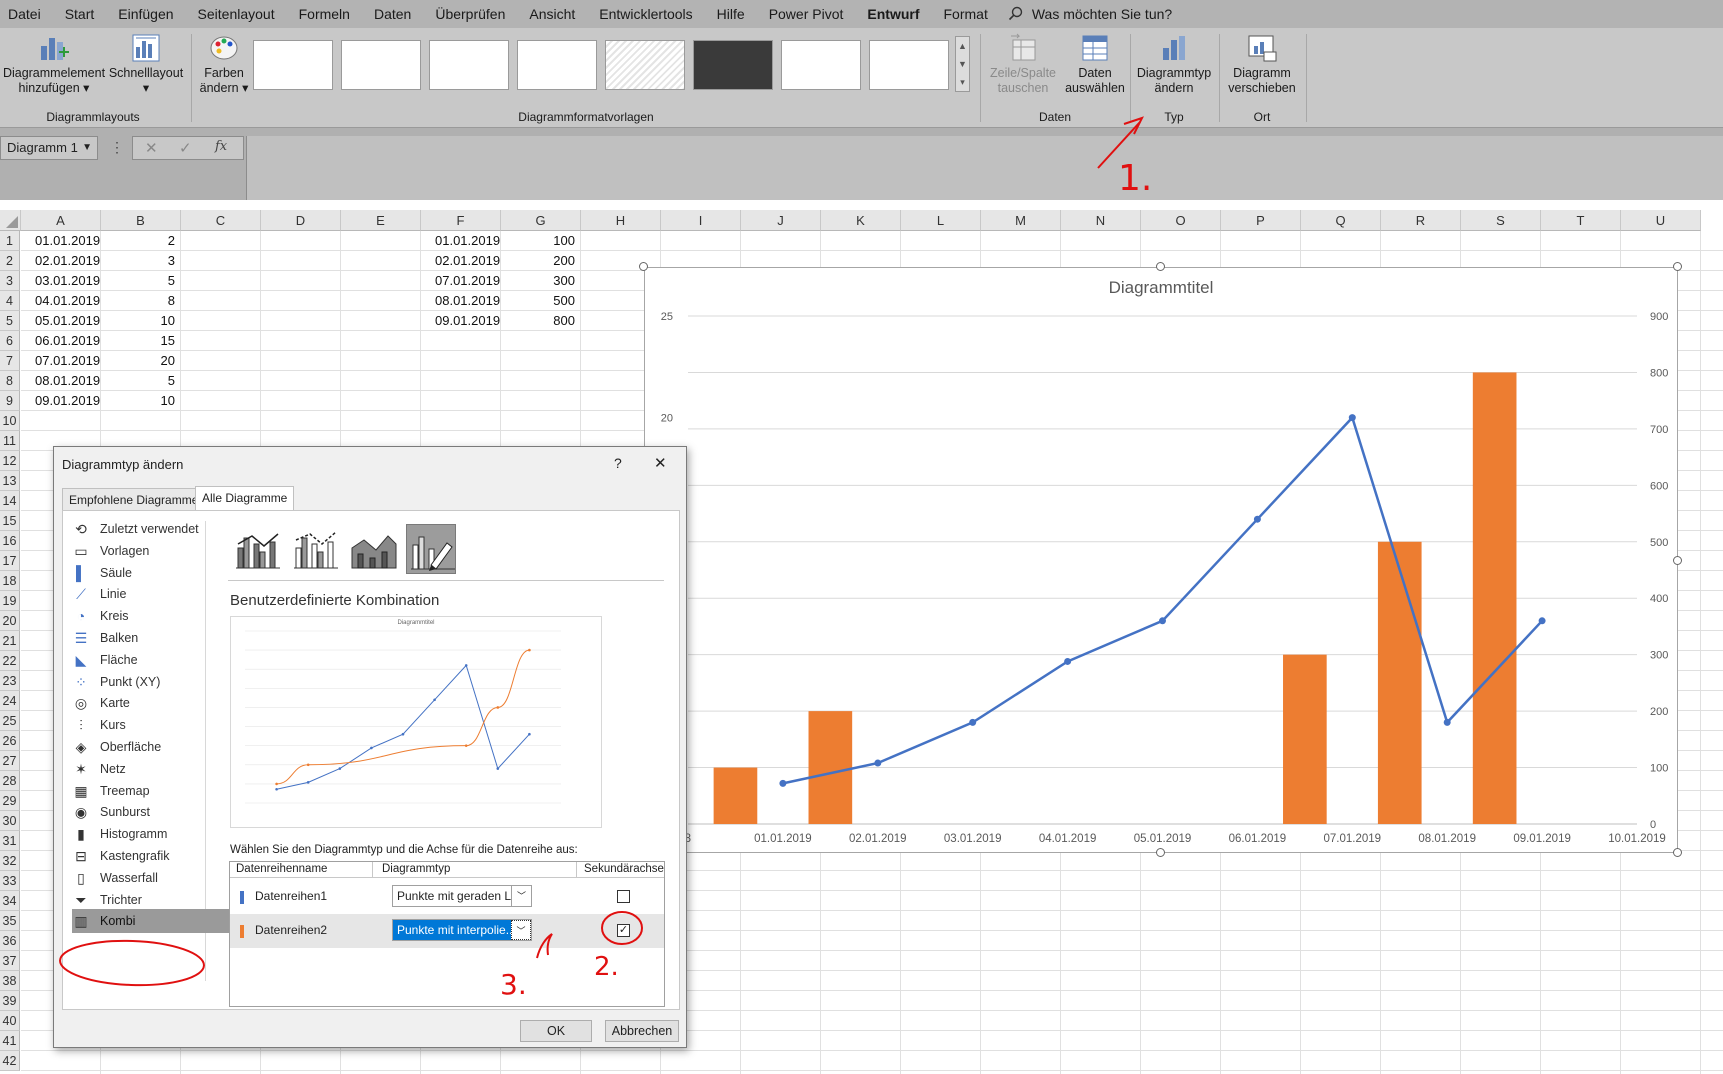 Image resolution: width=1723 pixels, height=1074 pixels. What do you see at coordinates (10, 961) in the screenshot?
I see `row-header-37: 37` at bounding box center [10, 961].